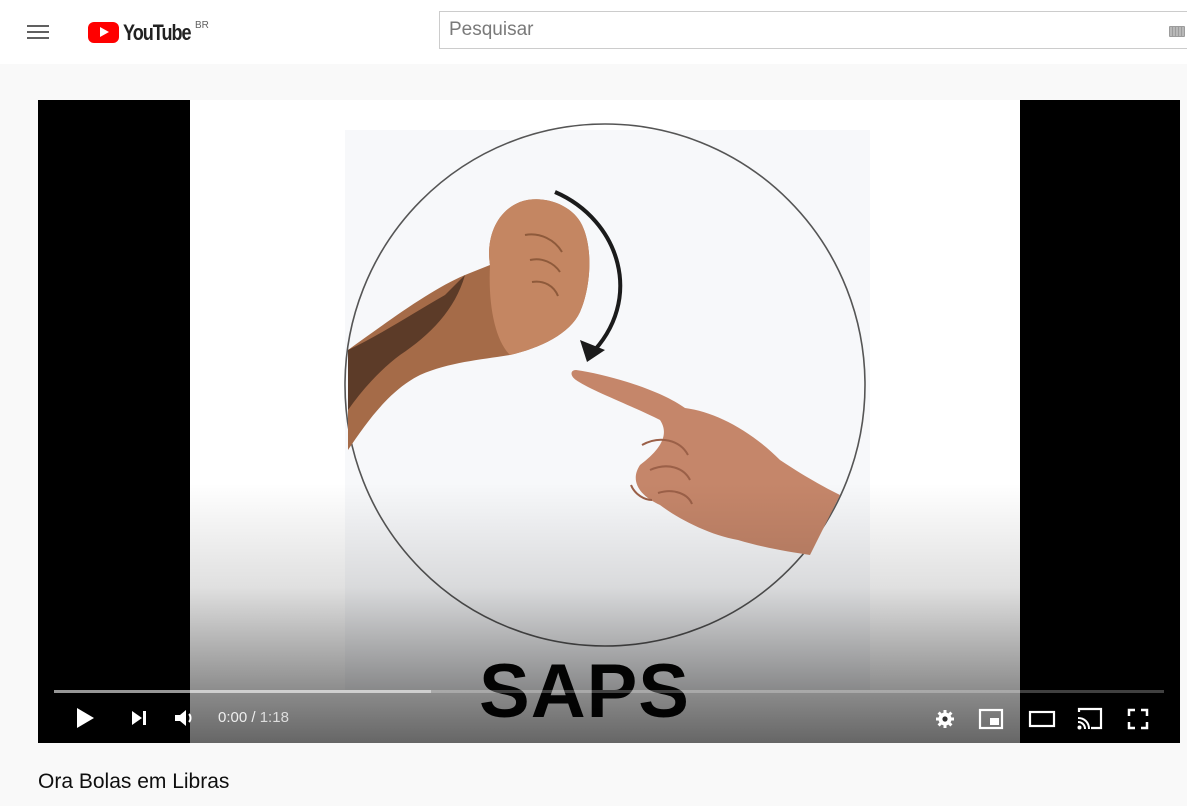 This screenshot has width=1187, height=806. I want to click on player-controls: 0:00 / 1:18, so click(609, 719).